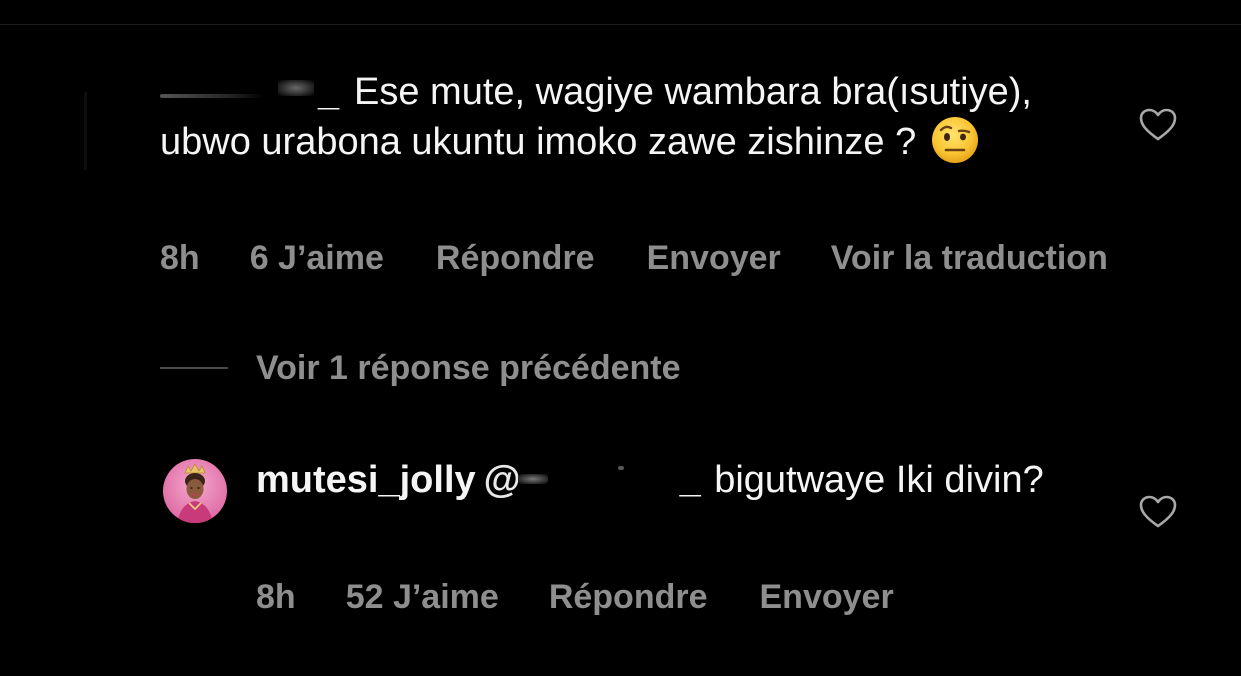 This screenshot has height=676, width=1241. Describe the element at coordinates (502, 480) in the screenshot. I see `mention-at-sign: @` at that location.